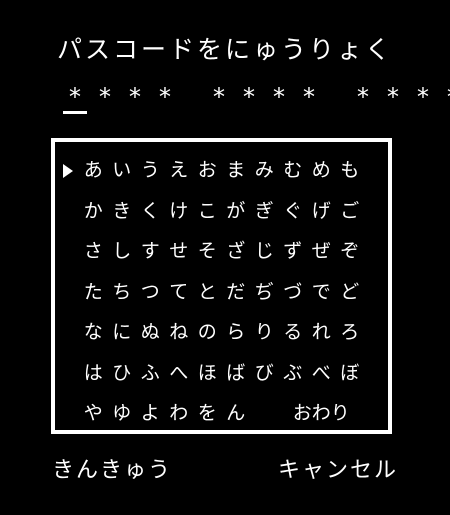 Image resolution: width=450 pixels, height=515 pixels. What do you see at coordinates (93, 211) in the screenshot?
I see `char-key: か` at bounding box center [93, 211].